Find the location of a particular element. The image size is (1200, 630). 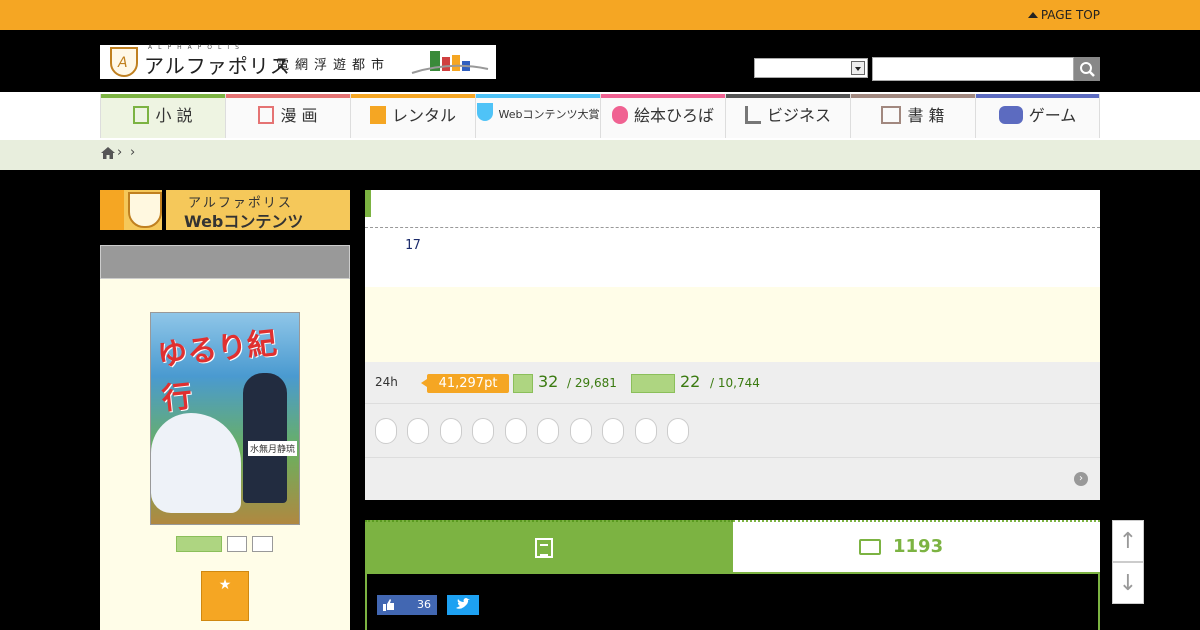

site-logo: A ALPHAPOLIS アルファポリス 電網浮遊都市 is located at coordinates (298, 61).